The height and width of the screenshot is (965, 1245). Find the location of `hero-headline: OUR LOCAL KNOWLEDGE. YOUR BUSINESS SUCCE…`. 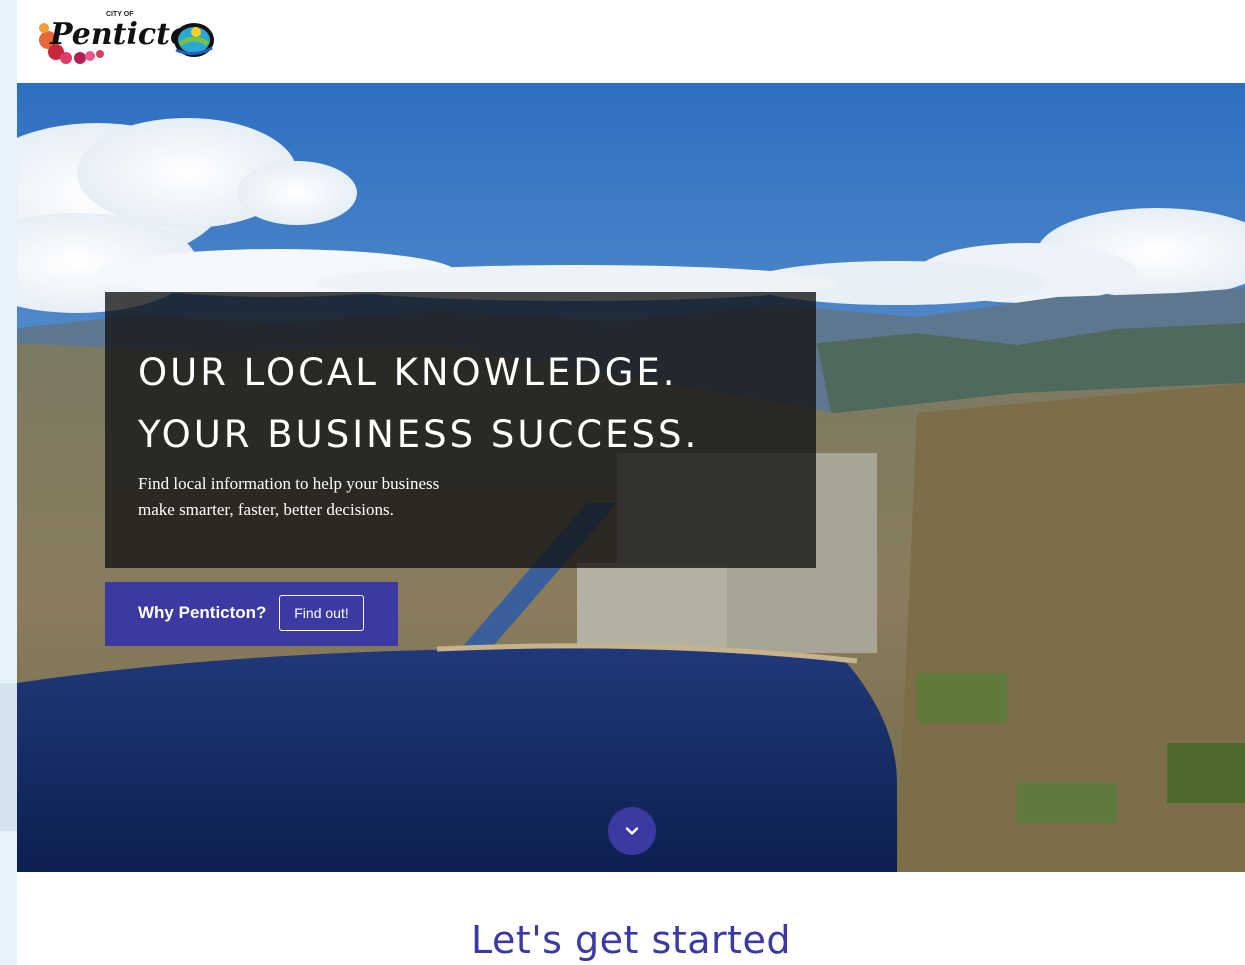

hero-headline: OUR LOCAL KNOWLEDGE. YOUR BUSINESS SUCCE… is located at coordinates (418, 404).